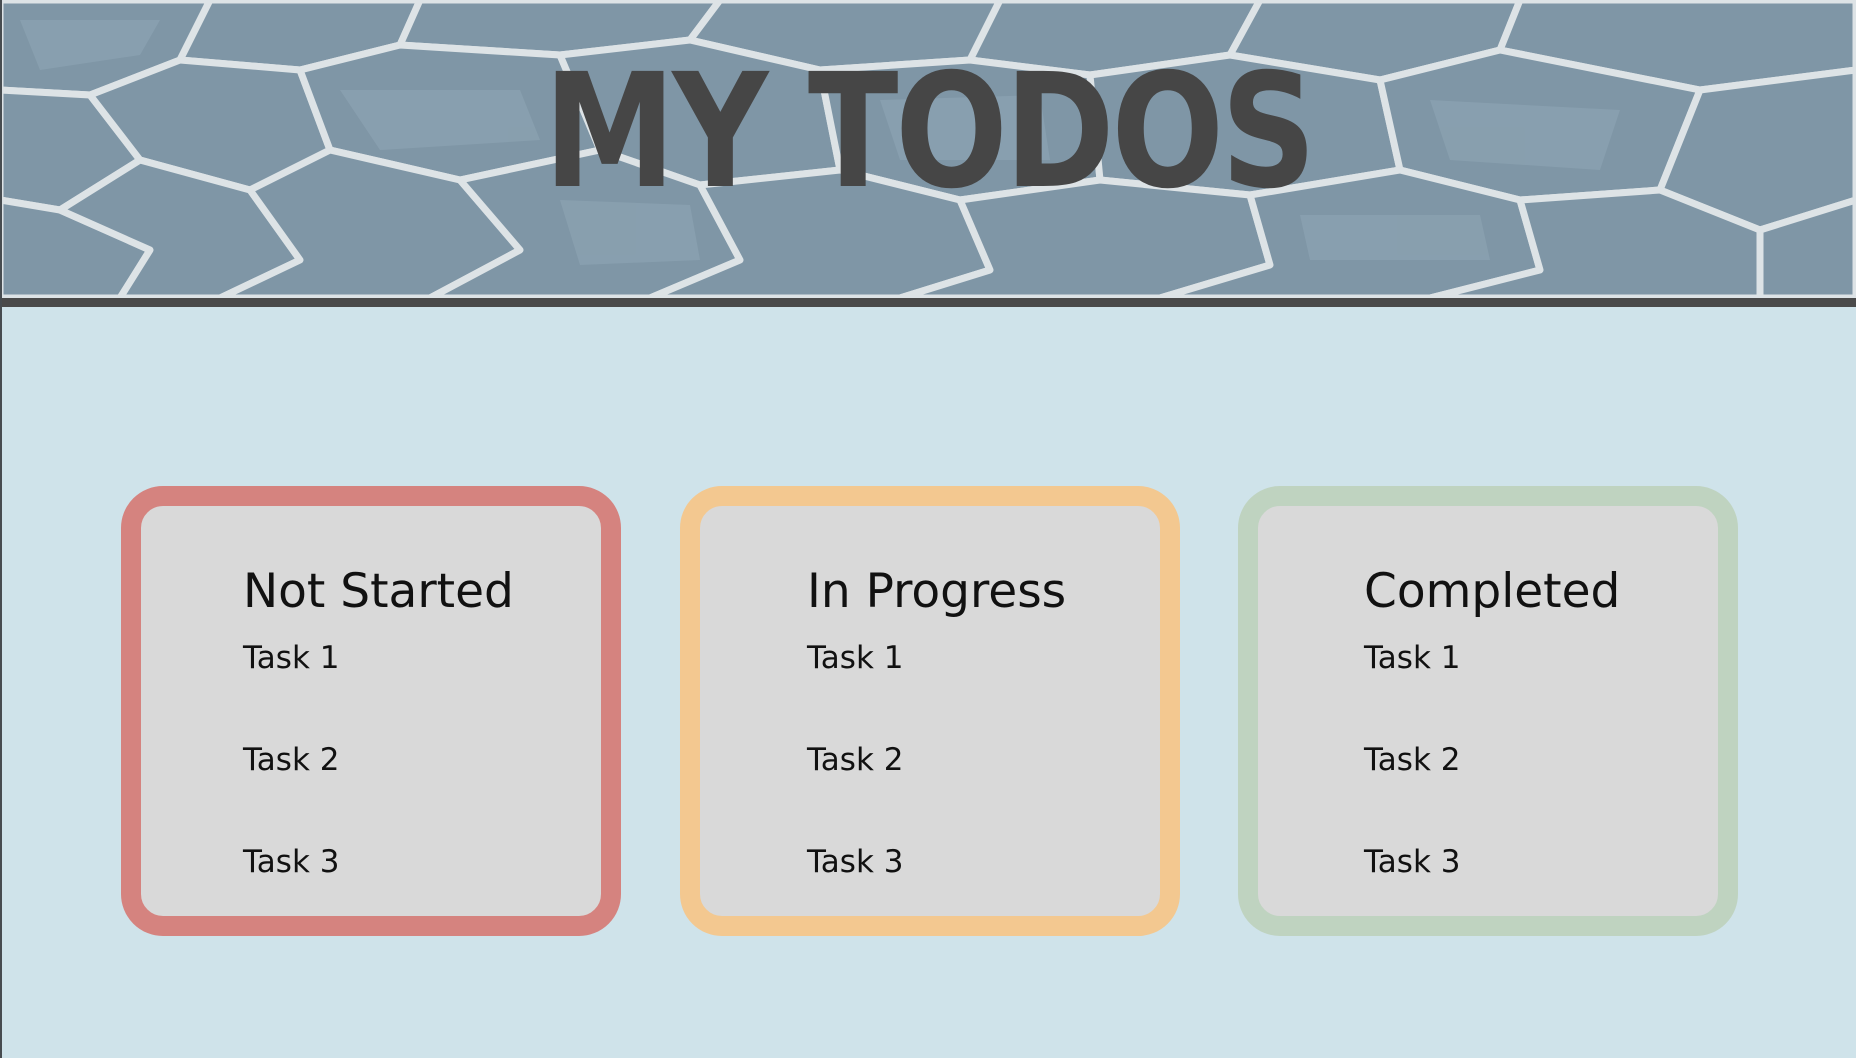 Image resolution: width=1856 pixels, height=1058 pixels. What do you see at coordinates (930, 132) in the screenshot?
I see `page-title: MY TODOS` at bounding box center [930, 132].